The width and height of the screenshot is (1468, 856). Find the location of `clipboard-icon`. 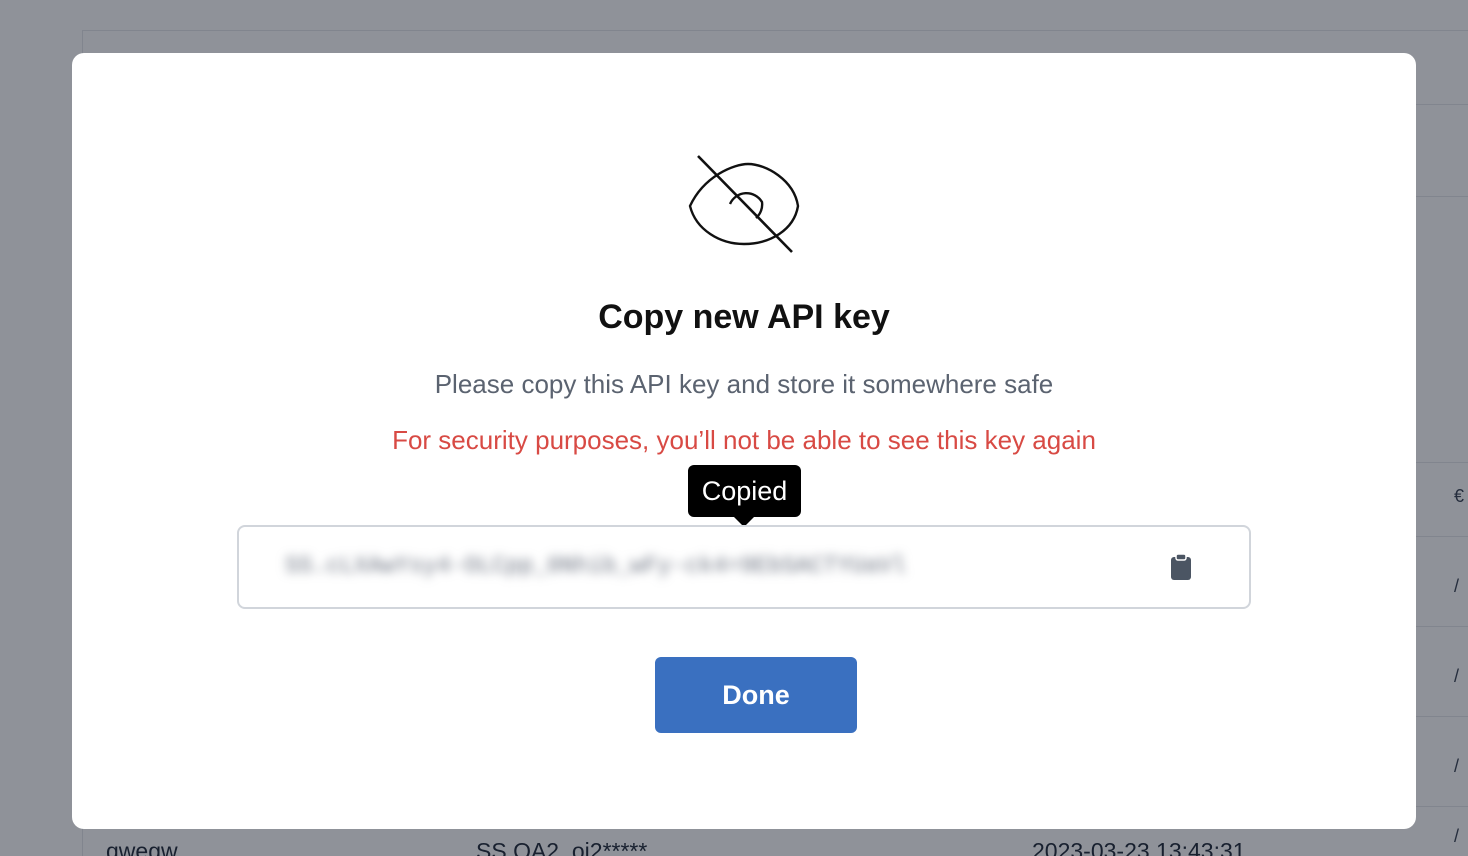

clipboard-icon is located at coordinates (1181, 567).